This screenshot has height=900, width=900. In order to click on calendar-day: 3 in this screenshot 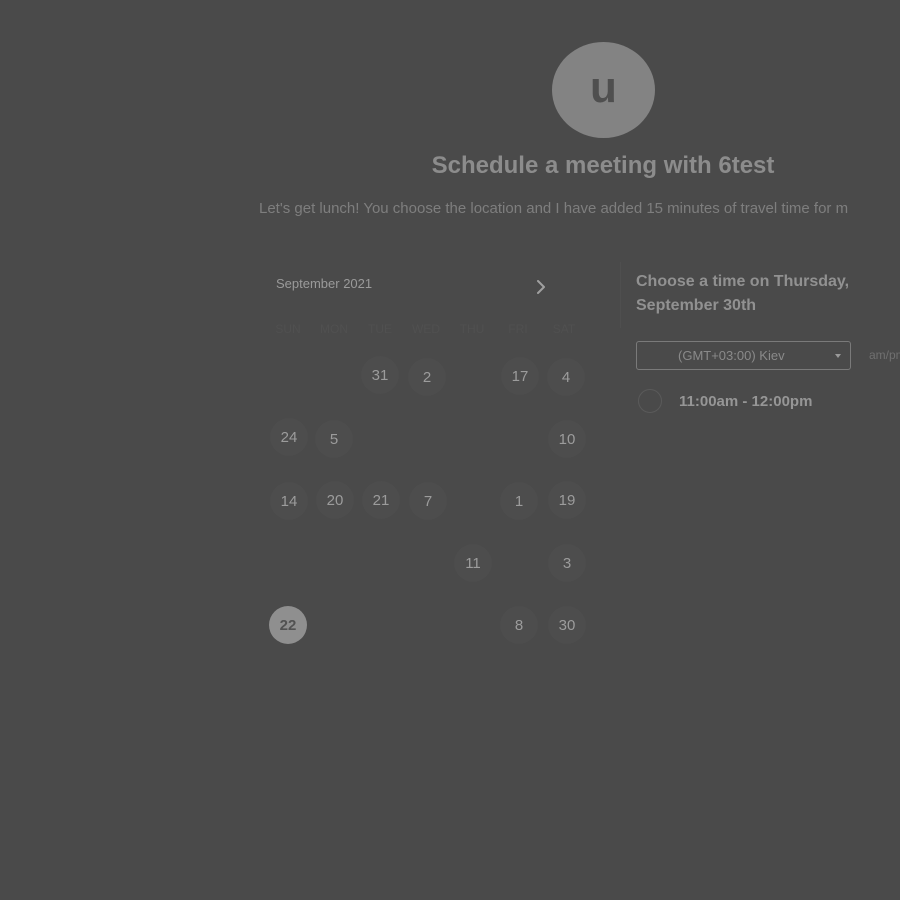, I will do `click(567, 563)`.